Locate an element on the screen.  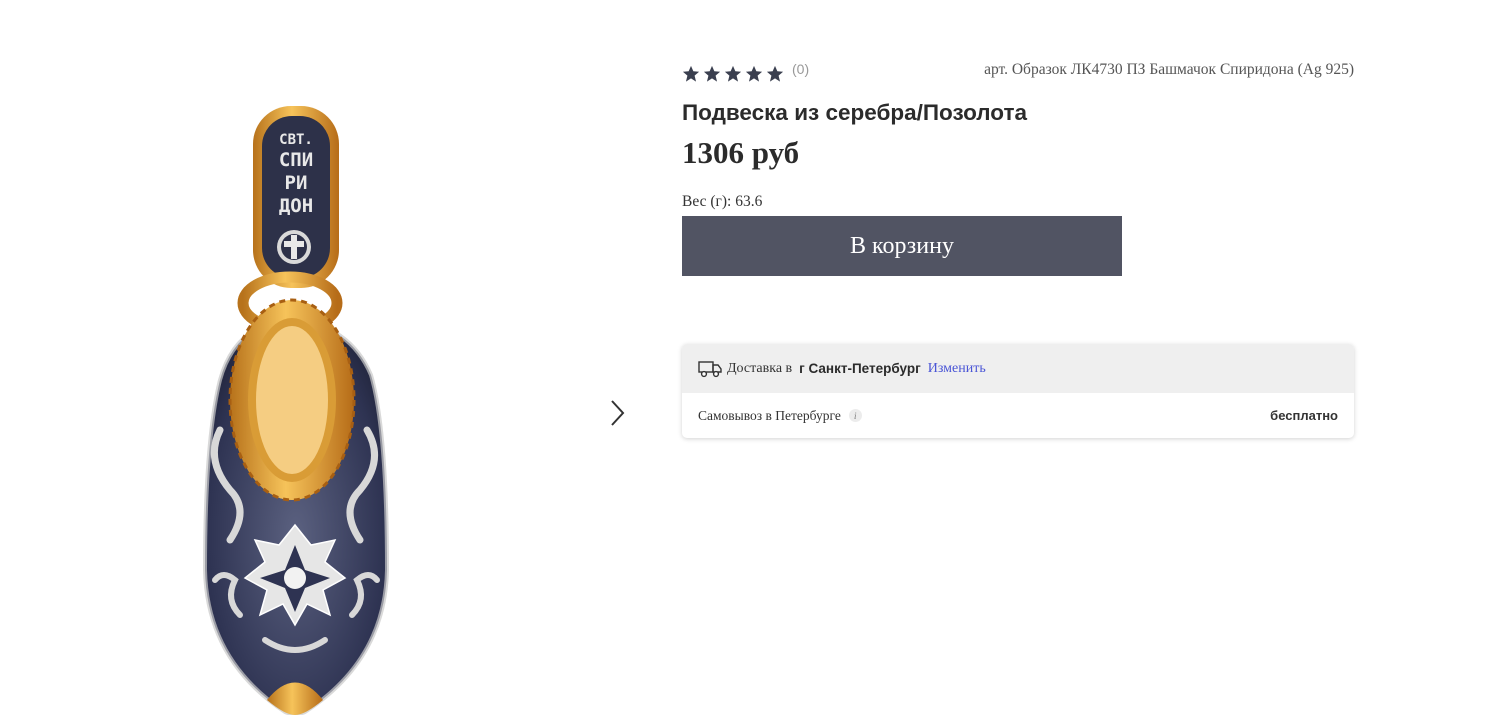
delivery-label: Доставка в is located at coordinates (760, 368).